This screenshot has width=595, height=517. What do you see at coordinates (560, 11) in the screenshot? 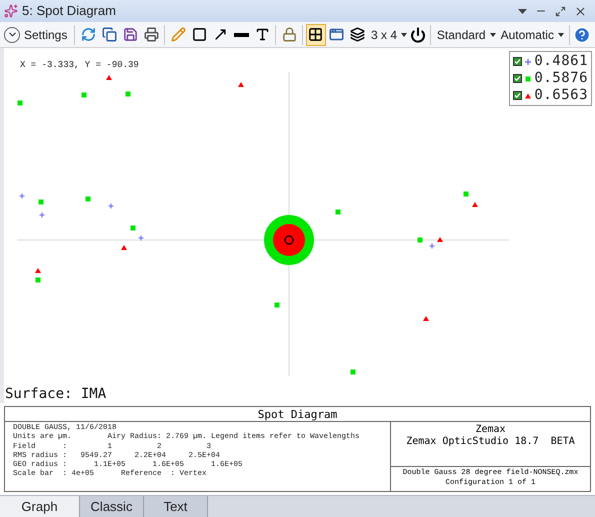
I see `maximize-icon` at bounding box center [560, 11].